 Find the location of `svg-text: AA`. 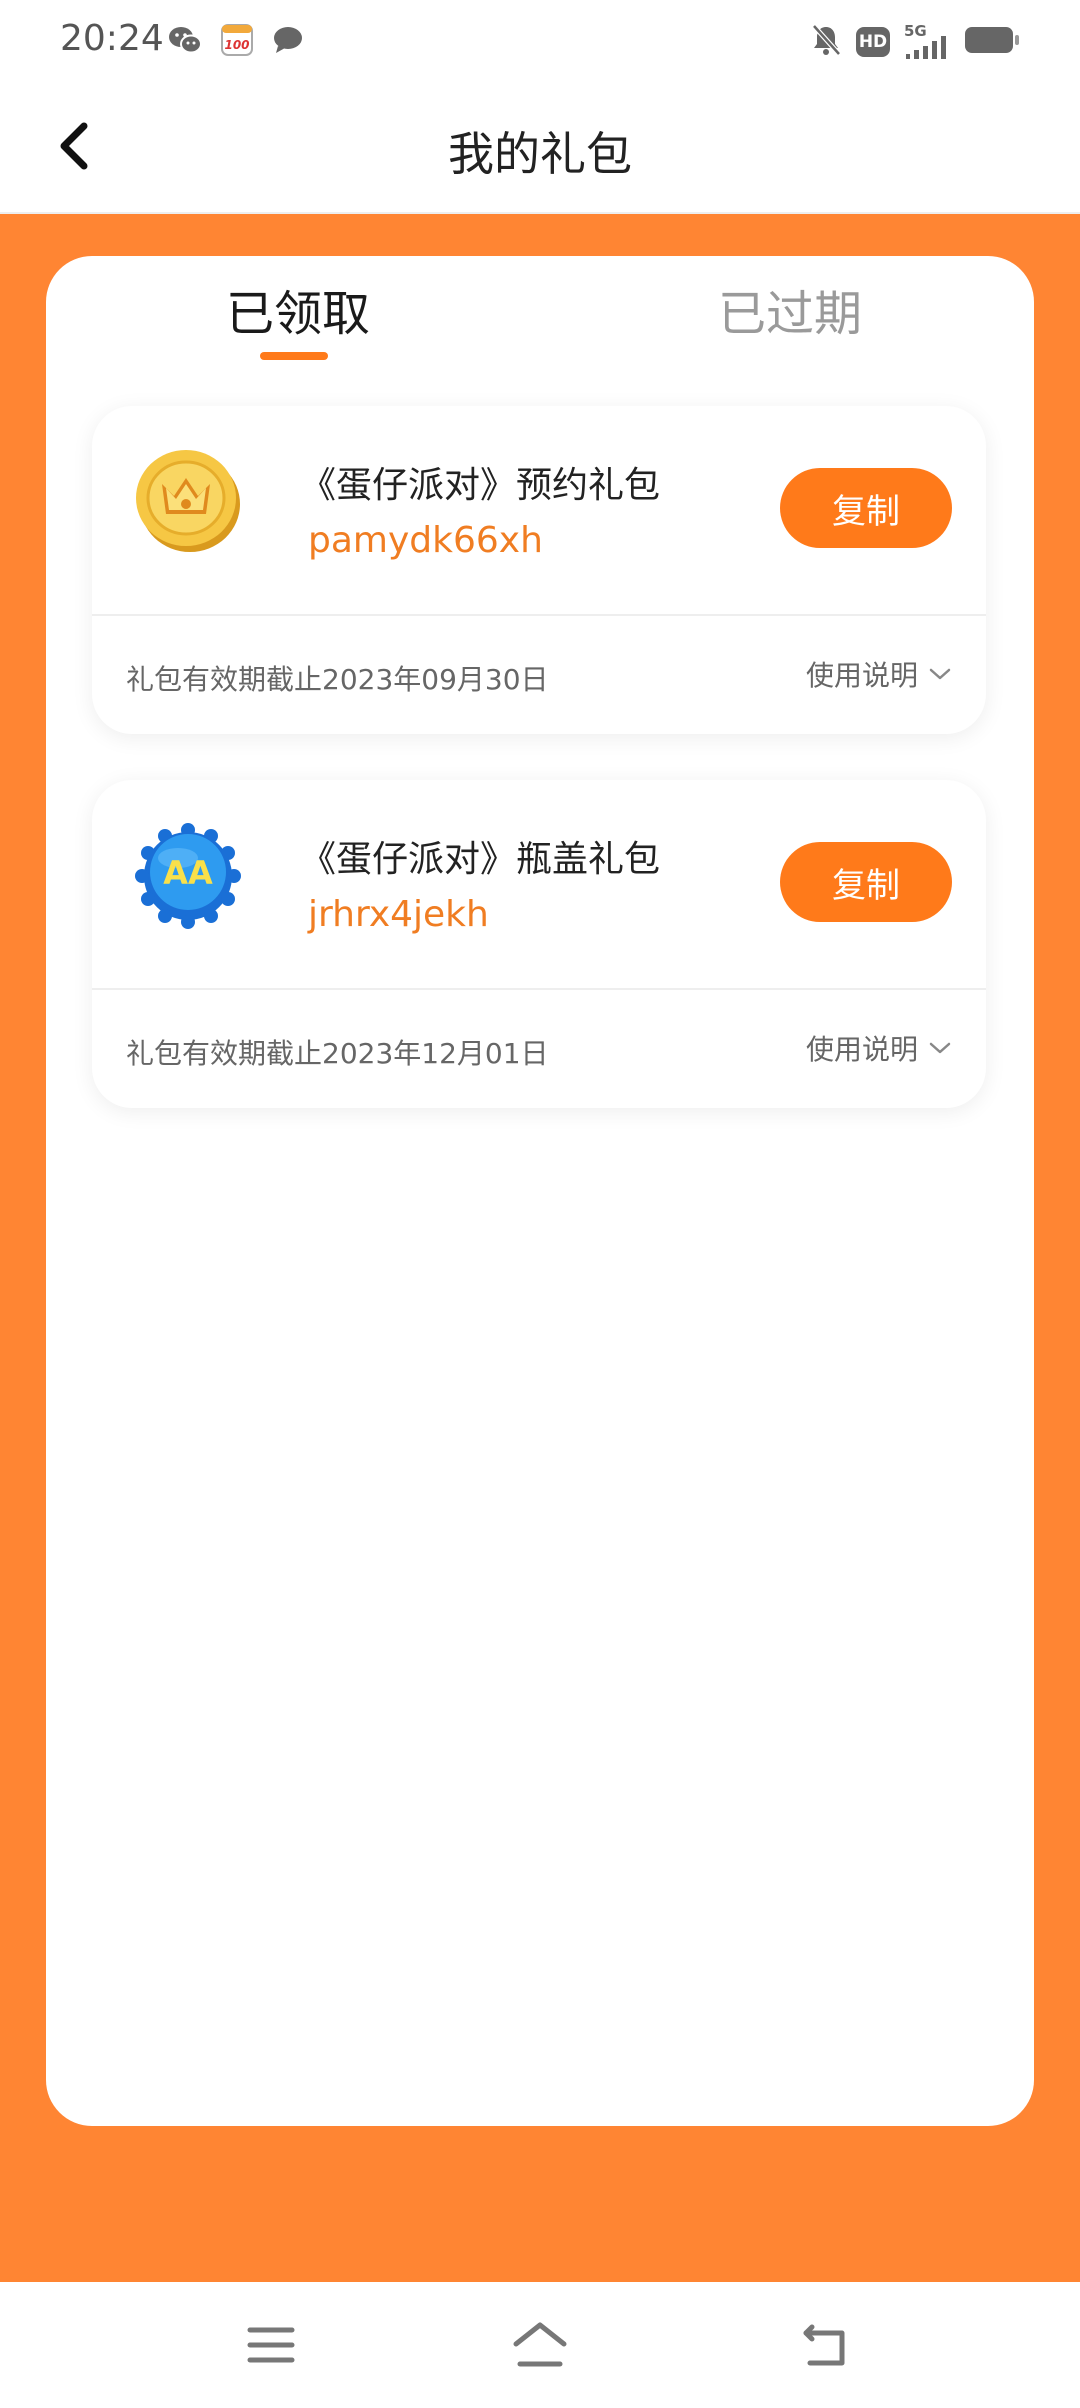

svg-text: AA is located at coordinates (188, 873).